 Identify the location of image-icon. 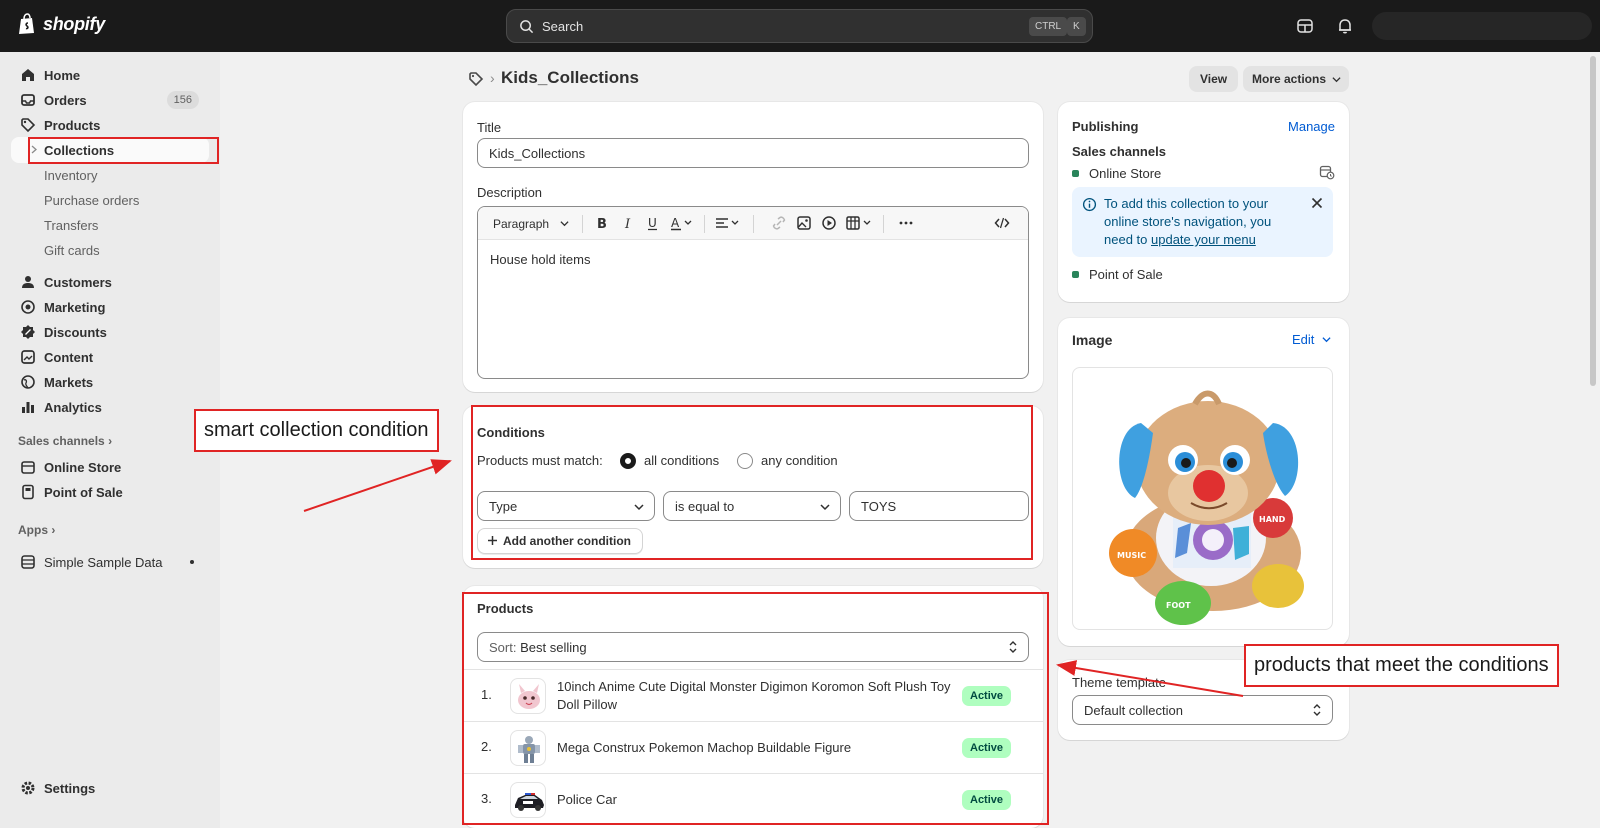
(804, 223).